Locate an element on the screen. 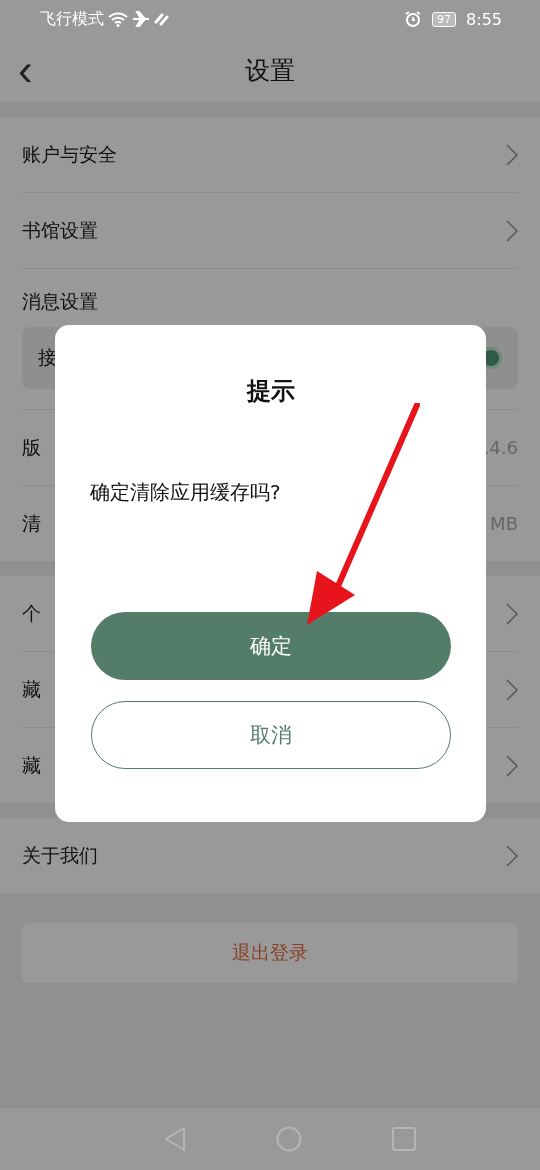  clock-time: 8:55 is located at coordinates (484, 19).